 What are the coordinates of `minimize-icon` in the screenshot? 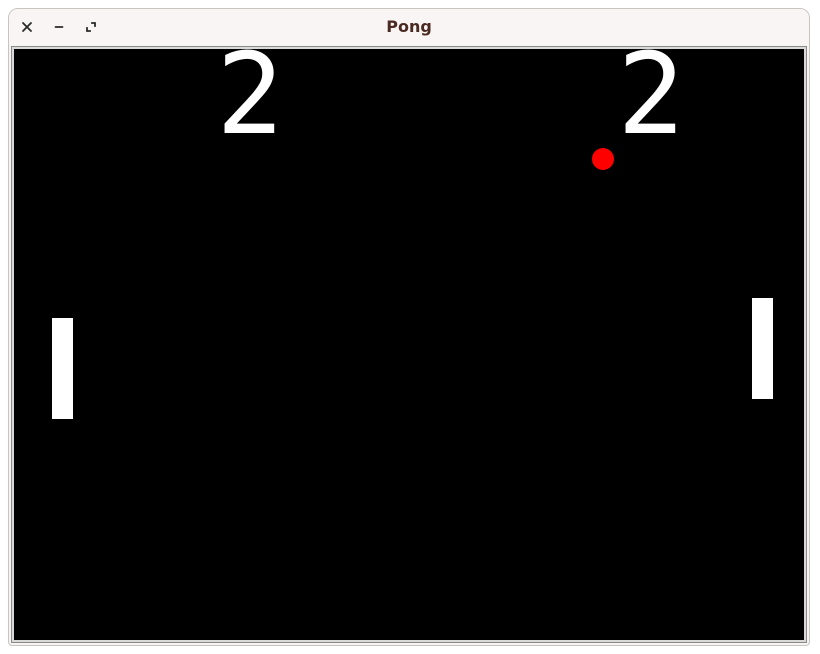 It's located at (59, 27).